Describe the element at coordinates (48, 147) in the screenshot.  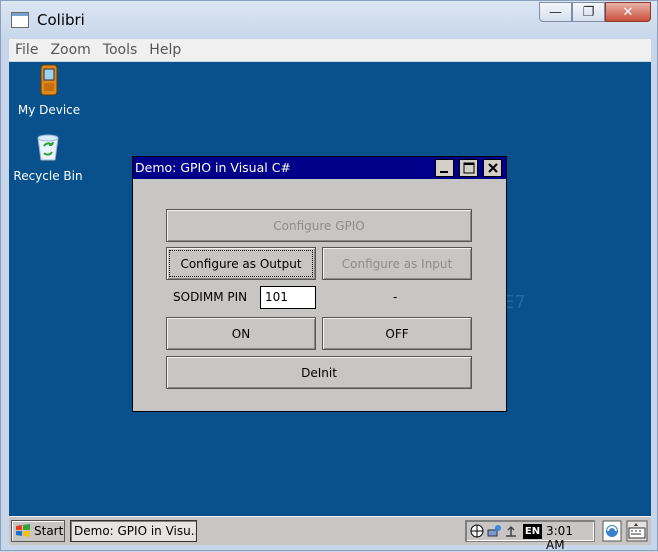
I see `recycle-bin-icon` at that location.